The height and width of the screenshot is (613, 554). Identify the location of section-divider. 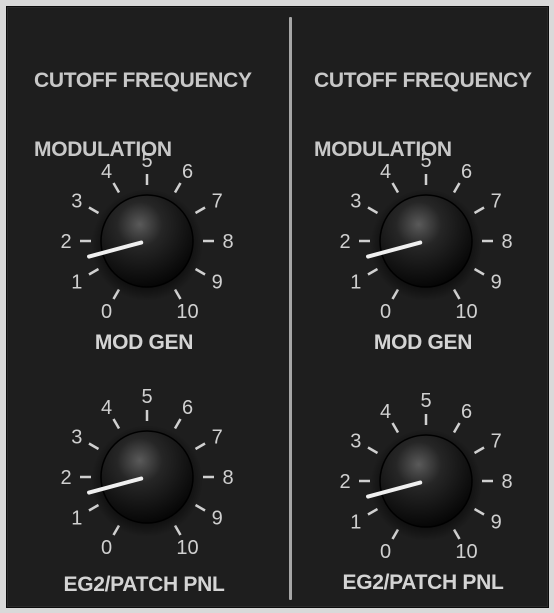
(290, 308).